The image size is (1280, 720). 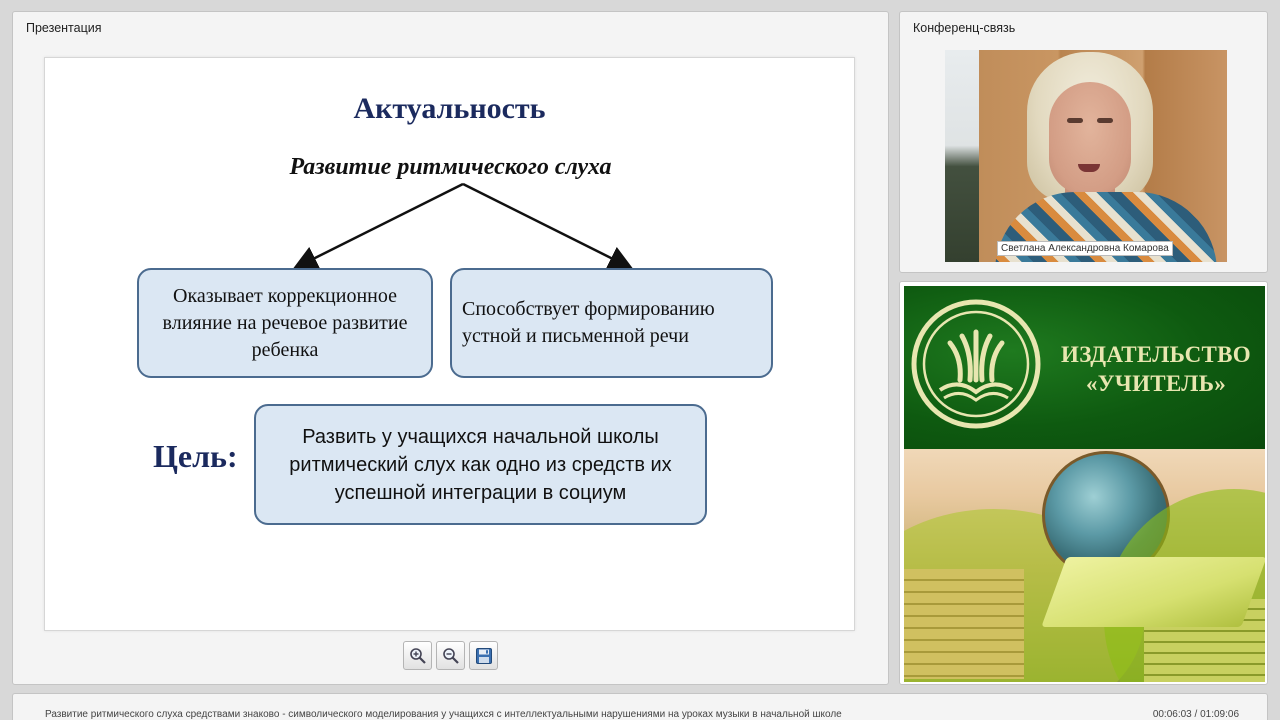 What do you see at coordinates (1075, 120) in the screenshot?
I see `video-person-eye-left` at bounding box center [1075, 120].